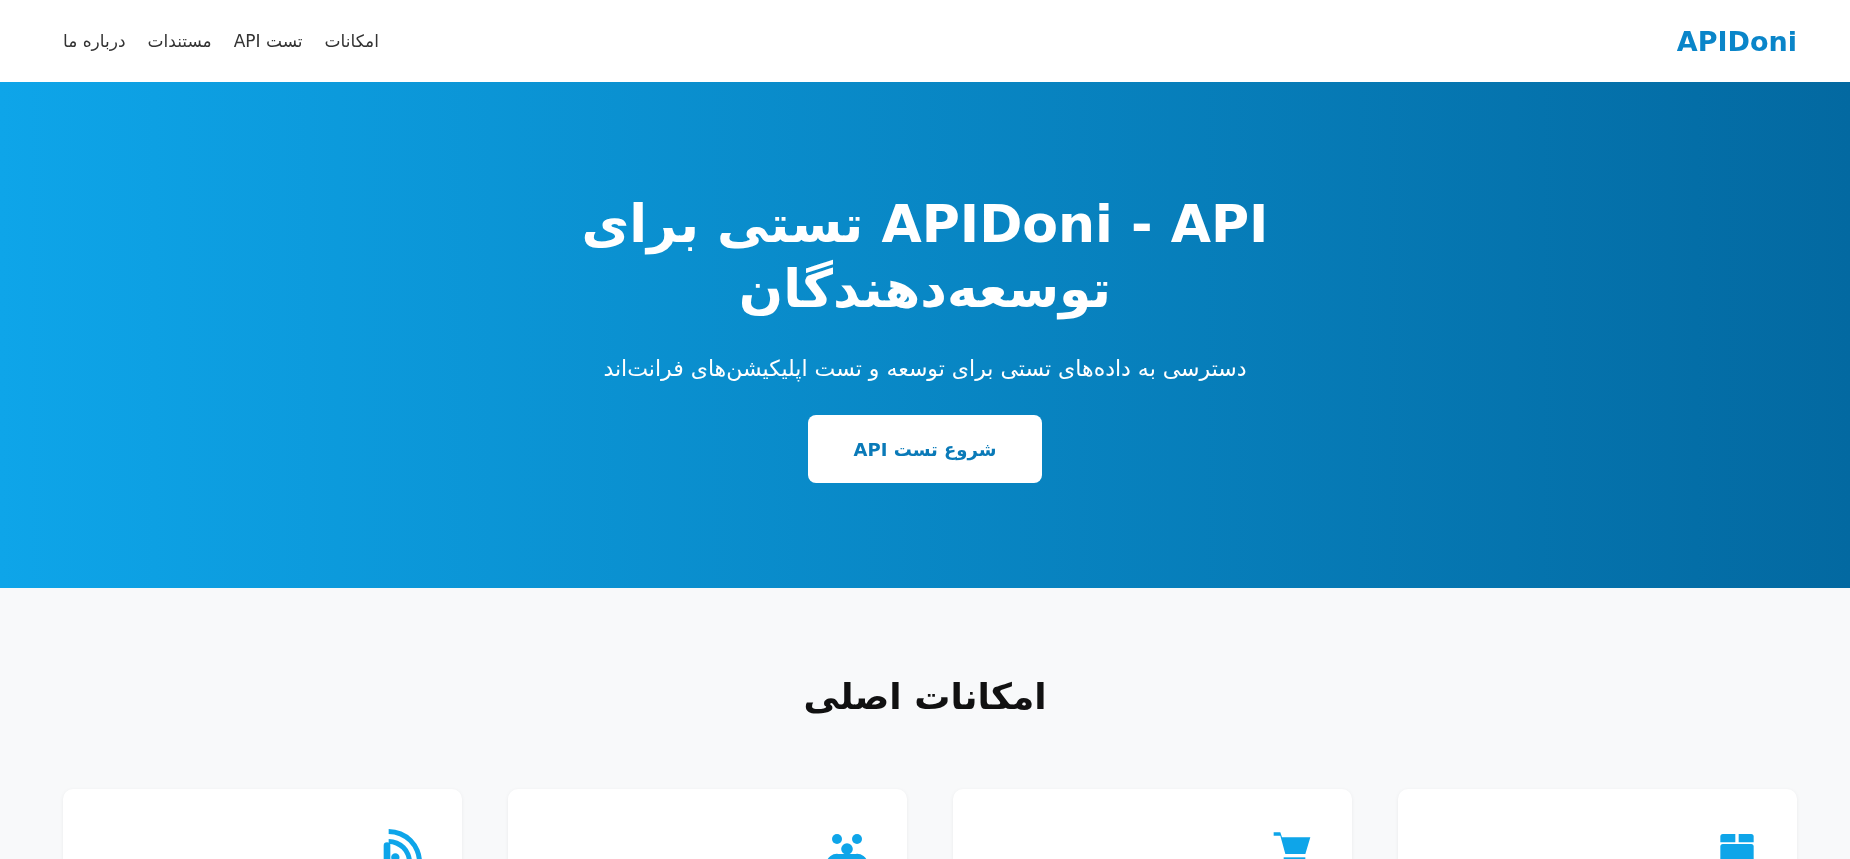 This screenshot has width=1850, height=859. I want to click on section-heading: امکانات اصلی, so click(925, 696).